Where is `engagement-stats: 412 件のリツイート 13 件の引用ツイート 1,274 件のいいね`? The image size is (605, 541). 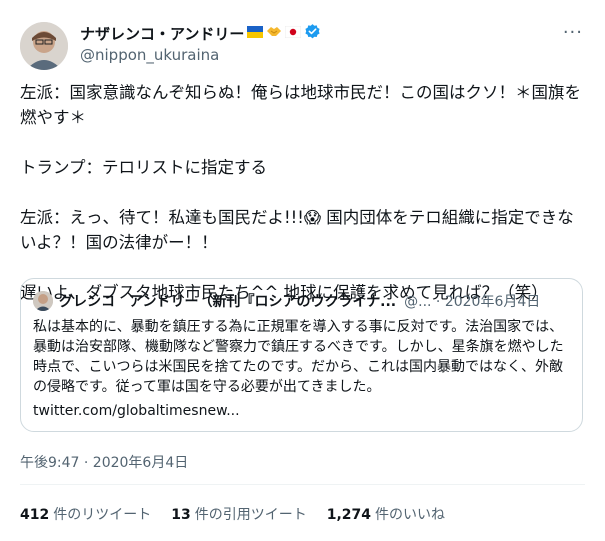
engagement-stats: 412 件のリツイート 13 件の引用ツイート 1,274 件のいいね is located at coordinates (232, 514).